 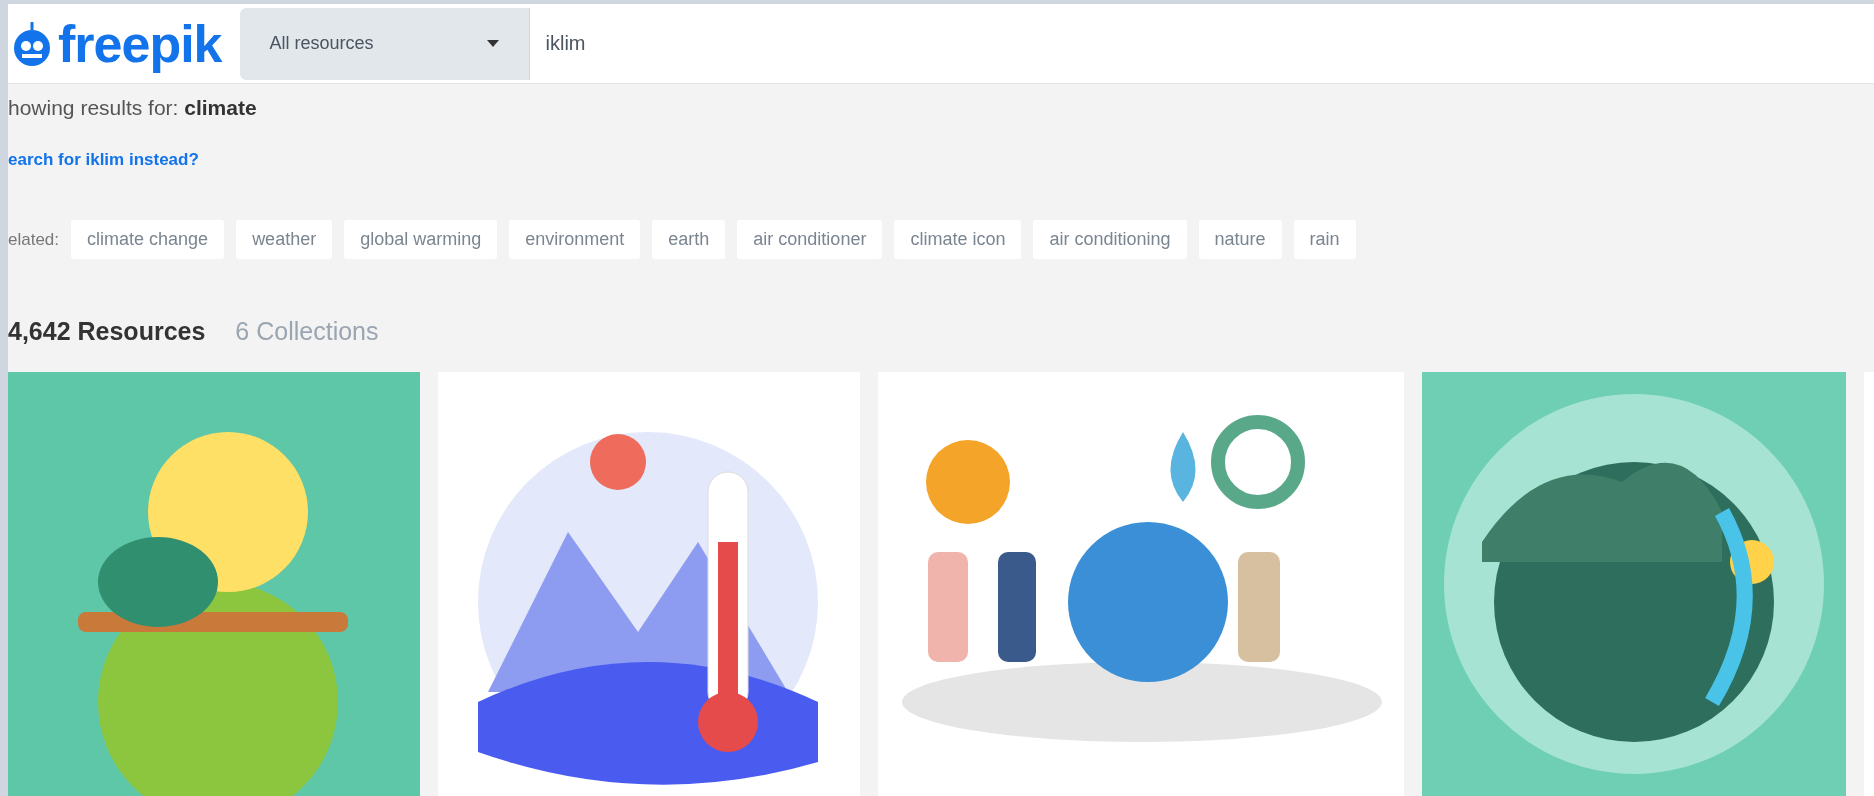 I want to click on freepik-logo: freepik, so click(x=117, y=43).